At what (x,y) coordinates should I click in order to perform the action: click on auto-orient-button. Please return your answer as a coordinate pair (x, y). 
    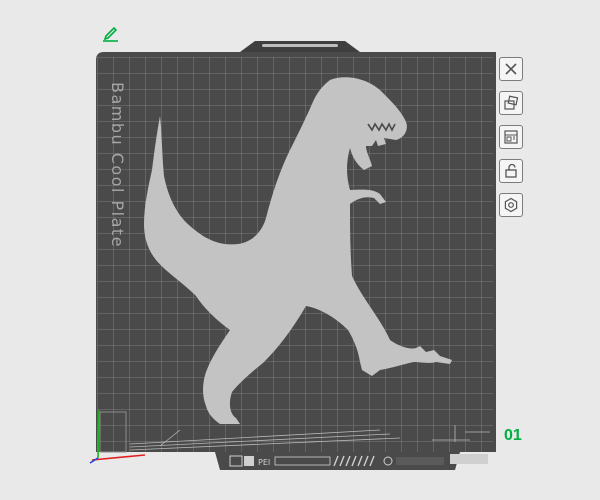
    Looking at the image, I should click on (511, 103).